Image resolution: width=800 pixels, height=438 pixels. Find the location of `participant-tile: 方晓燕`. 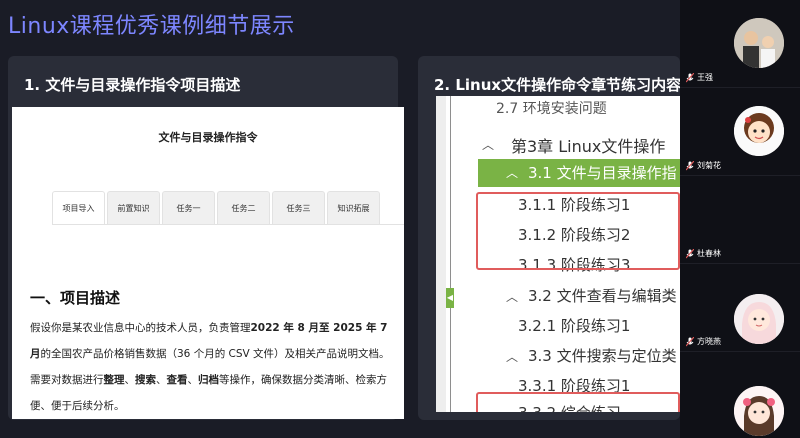

participant-tile: 方晓燕 is located at coordinates (740, 308).